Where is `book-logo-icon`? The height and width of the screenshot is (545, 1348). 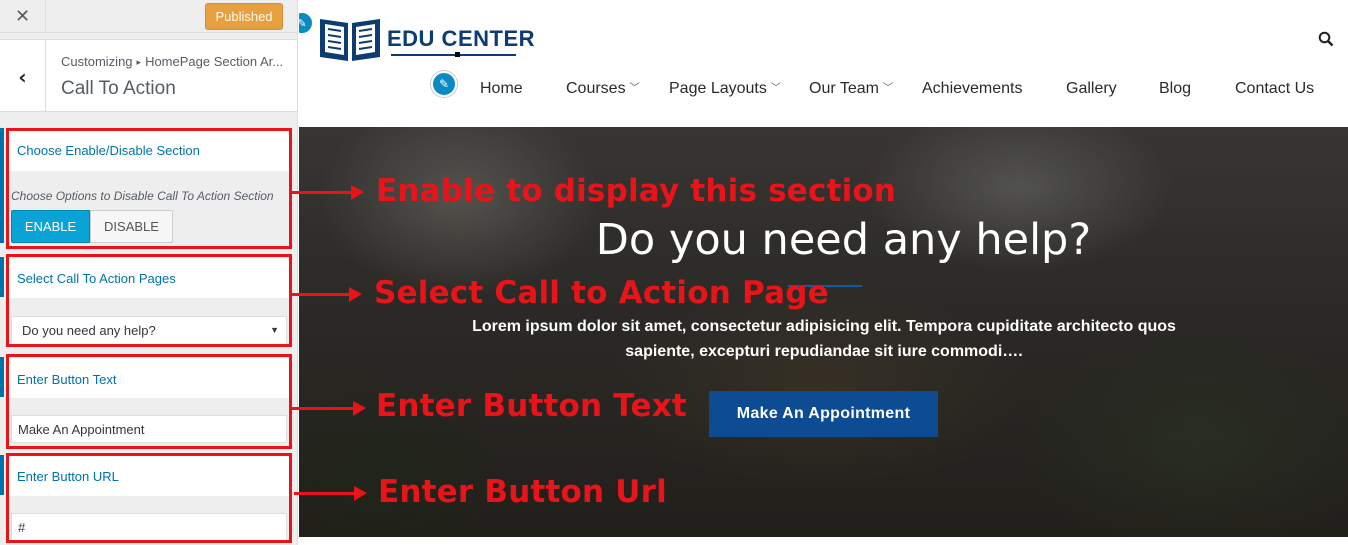
book-logo-icon is located at coordinates (350, 38).